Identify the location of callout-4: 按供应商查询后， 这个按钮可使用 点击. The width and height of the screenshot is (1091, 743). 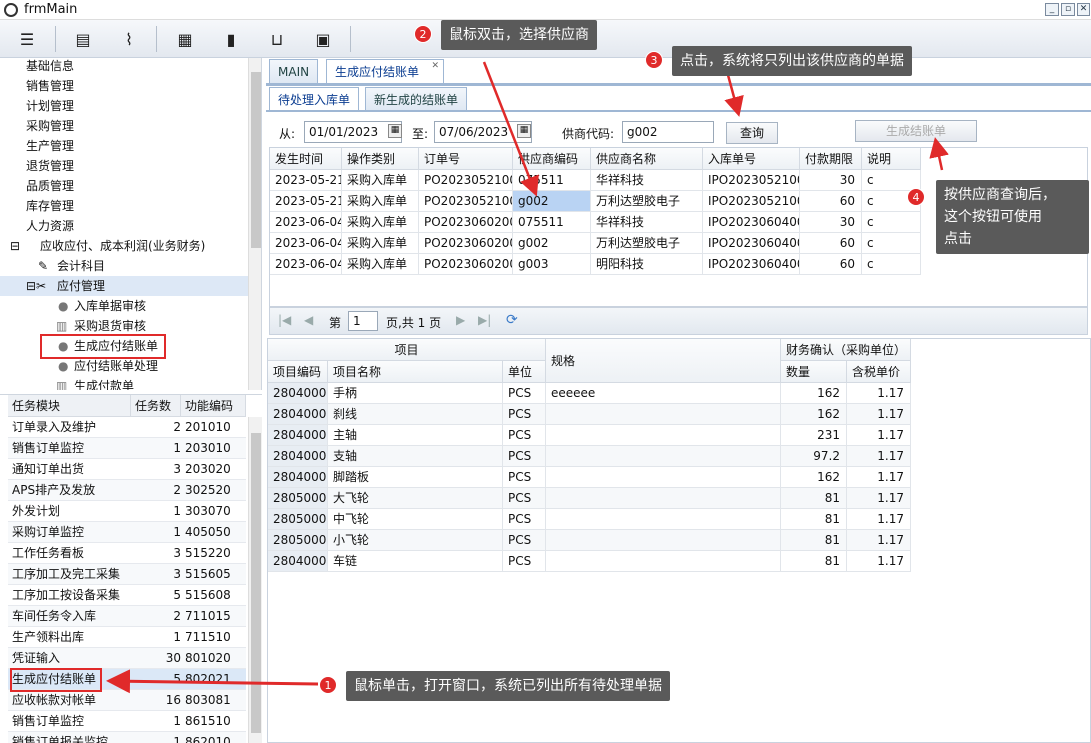
(1012, 217).